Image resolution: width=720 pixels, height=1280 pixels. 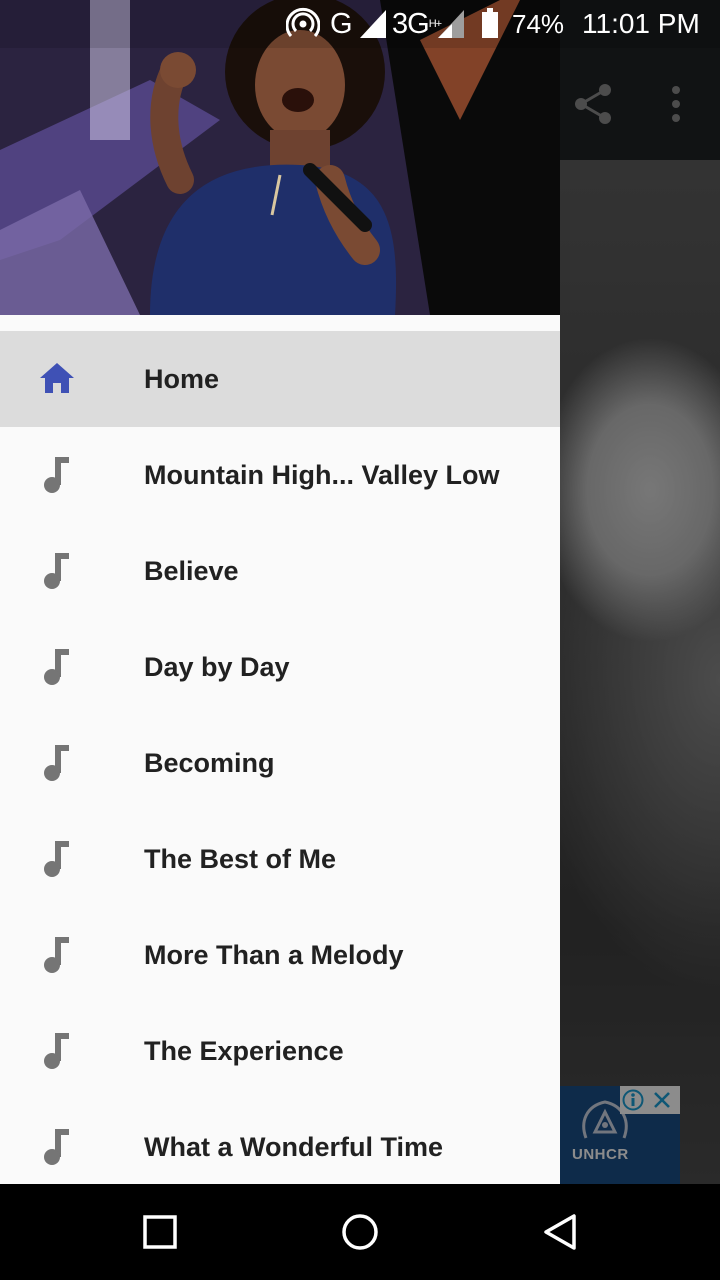 I want to click on drawer-item-label: More Than a Melody, so click(x=274, y=955).